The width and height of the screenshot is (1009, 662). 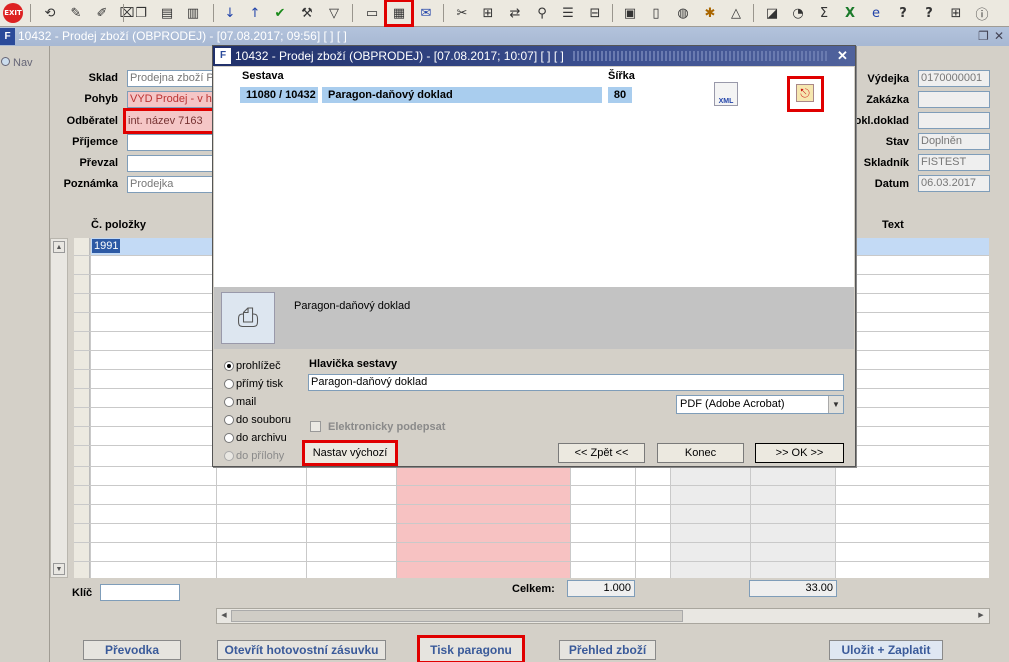 What do you see at coordinates (576, 382) in the screenshot?
I see `hlavicka-input: Paragon-daňový doklad` at bounding box center [576, 382].